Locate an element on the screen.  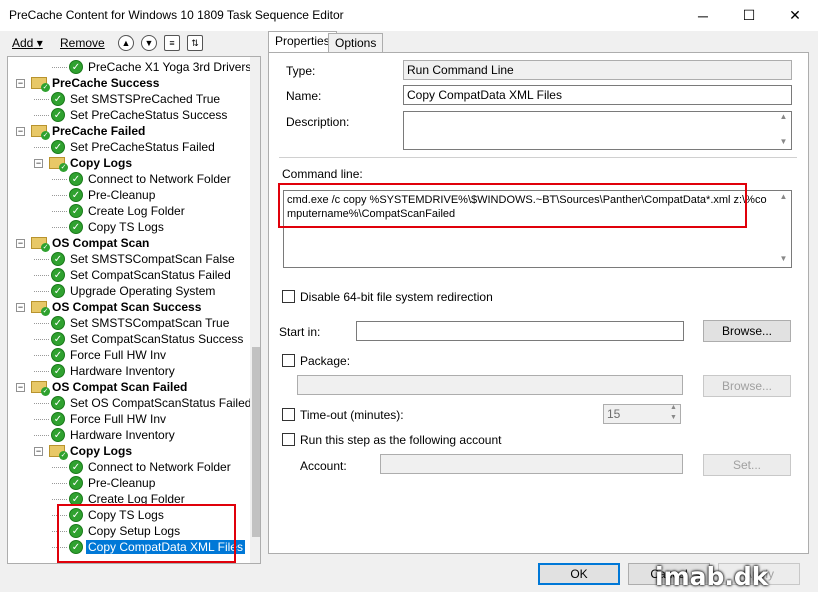
command-line-label: Command line: is located at coordinates (322, 174).